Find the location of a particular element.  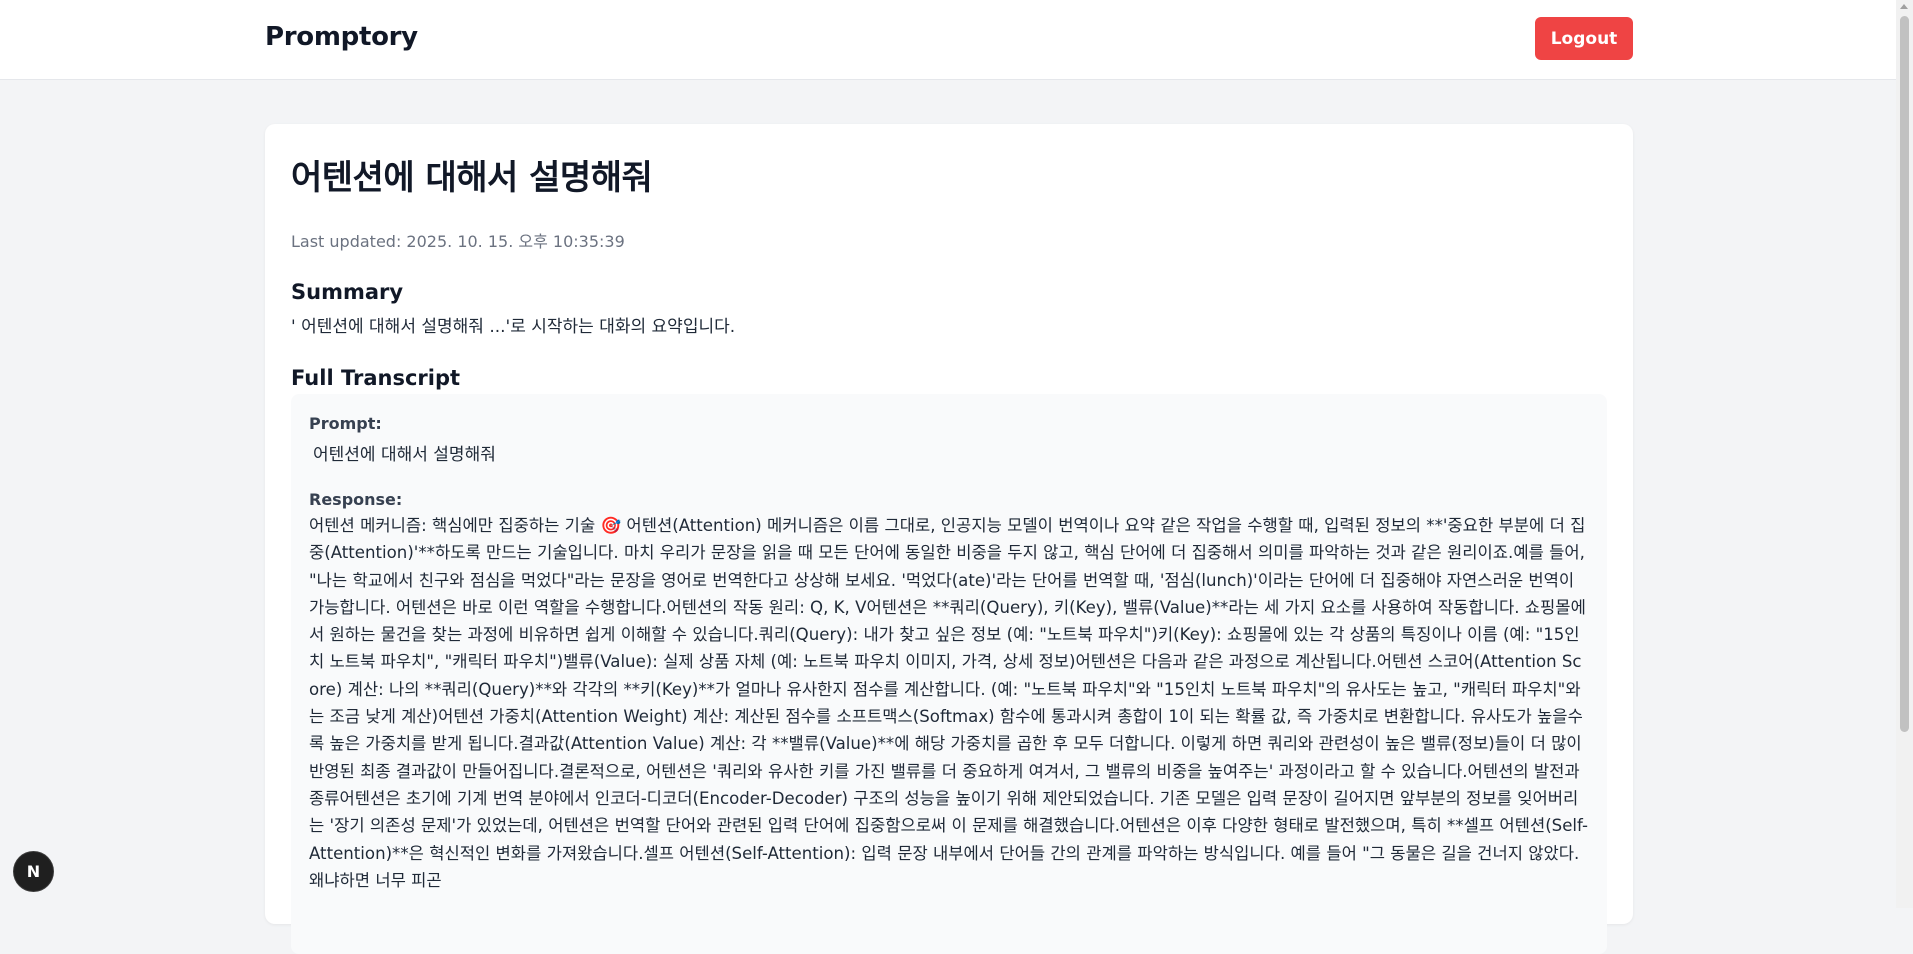

scroll-up-arrow-icon is located at coordinates (1904, 6).